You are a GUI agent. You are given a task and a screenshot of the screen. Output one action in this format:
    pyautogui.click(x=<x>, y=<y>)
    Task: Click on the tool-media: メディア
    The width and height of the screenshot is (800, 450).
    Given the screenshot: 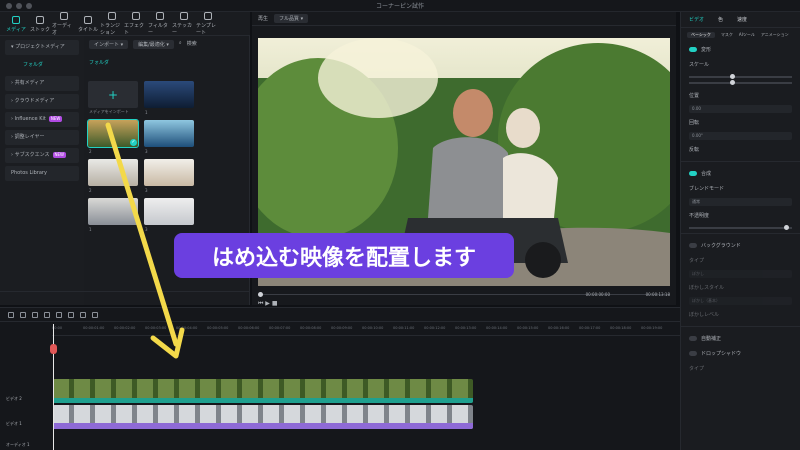 What is the action you would take?
    pyautogui.click(x=16, y=24)
    